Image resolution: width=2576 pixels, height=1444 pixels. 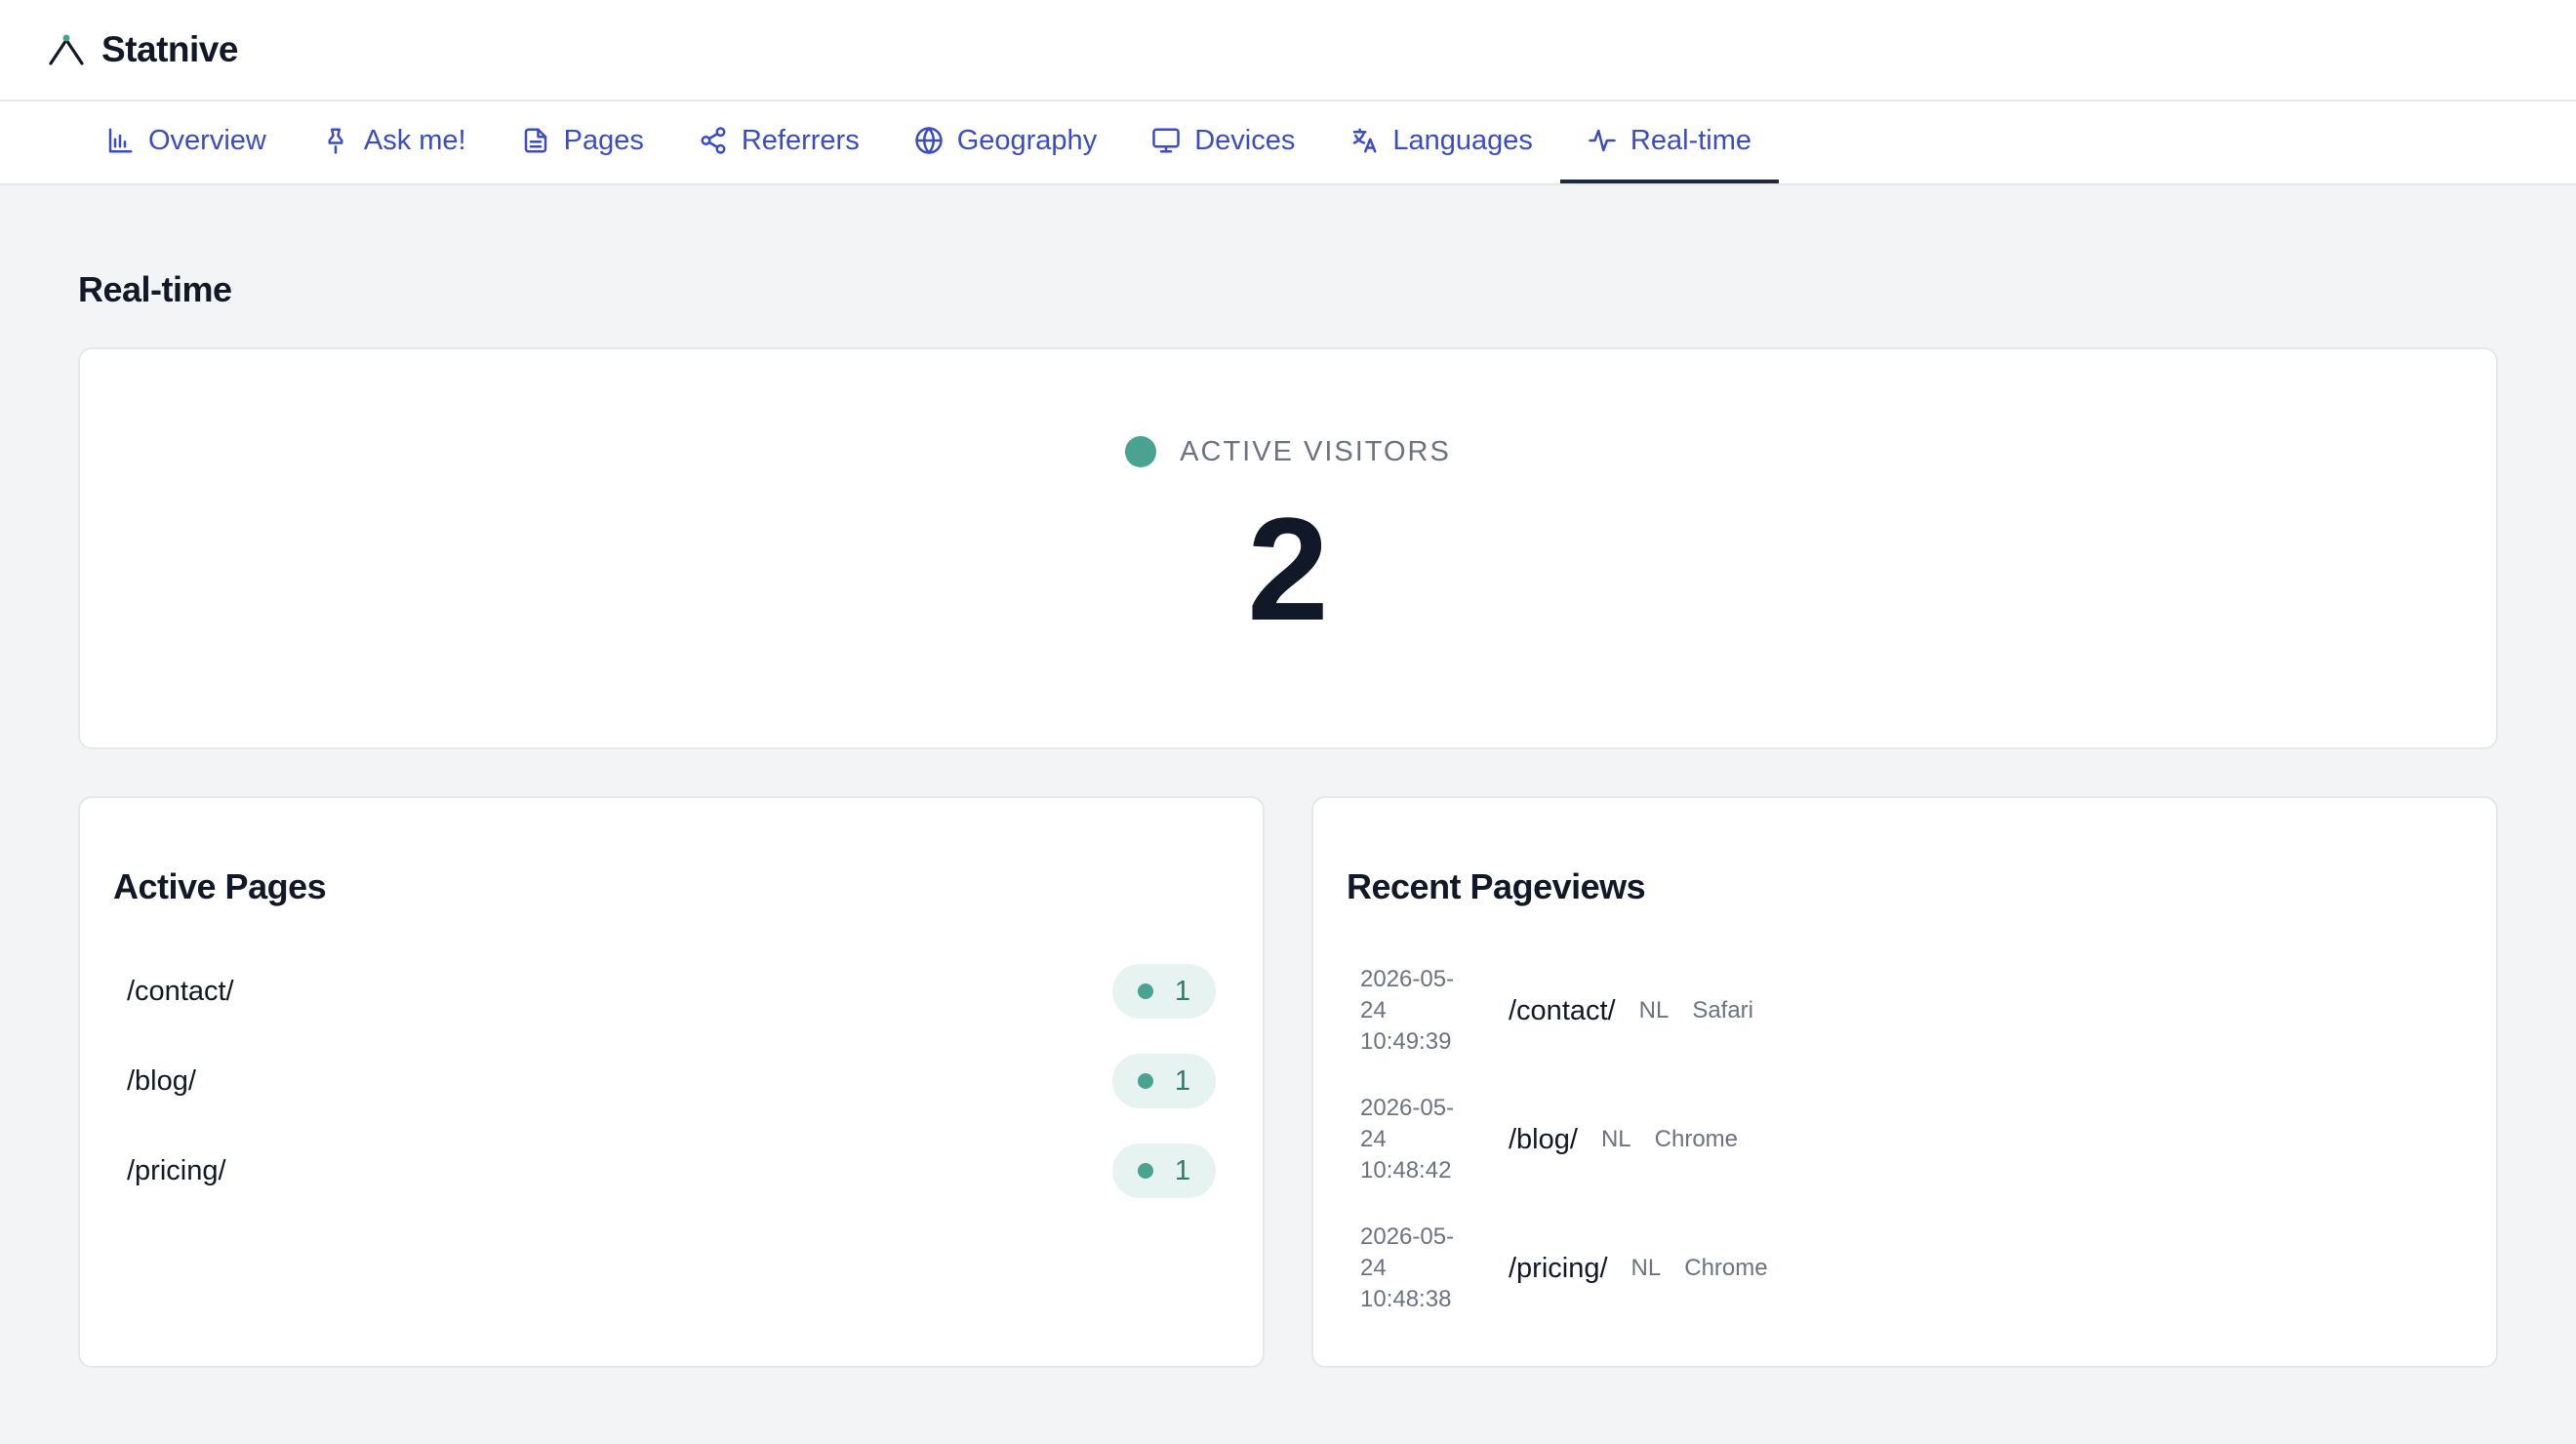 What do you see at coordinates (1288, 568) in the screenshot?
I see `active-visitors-count: 2` at bounding box center [1288, 568].